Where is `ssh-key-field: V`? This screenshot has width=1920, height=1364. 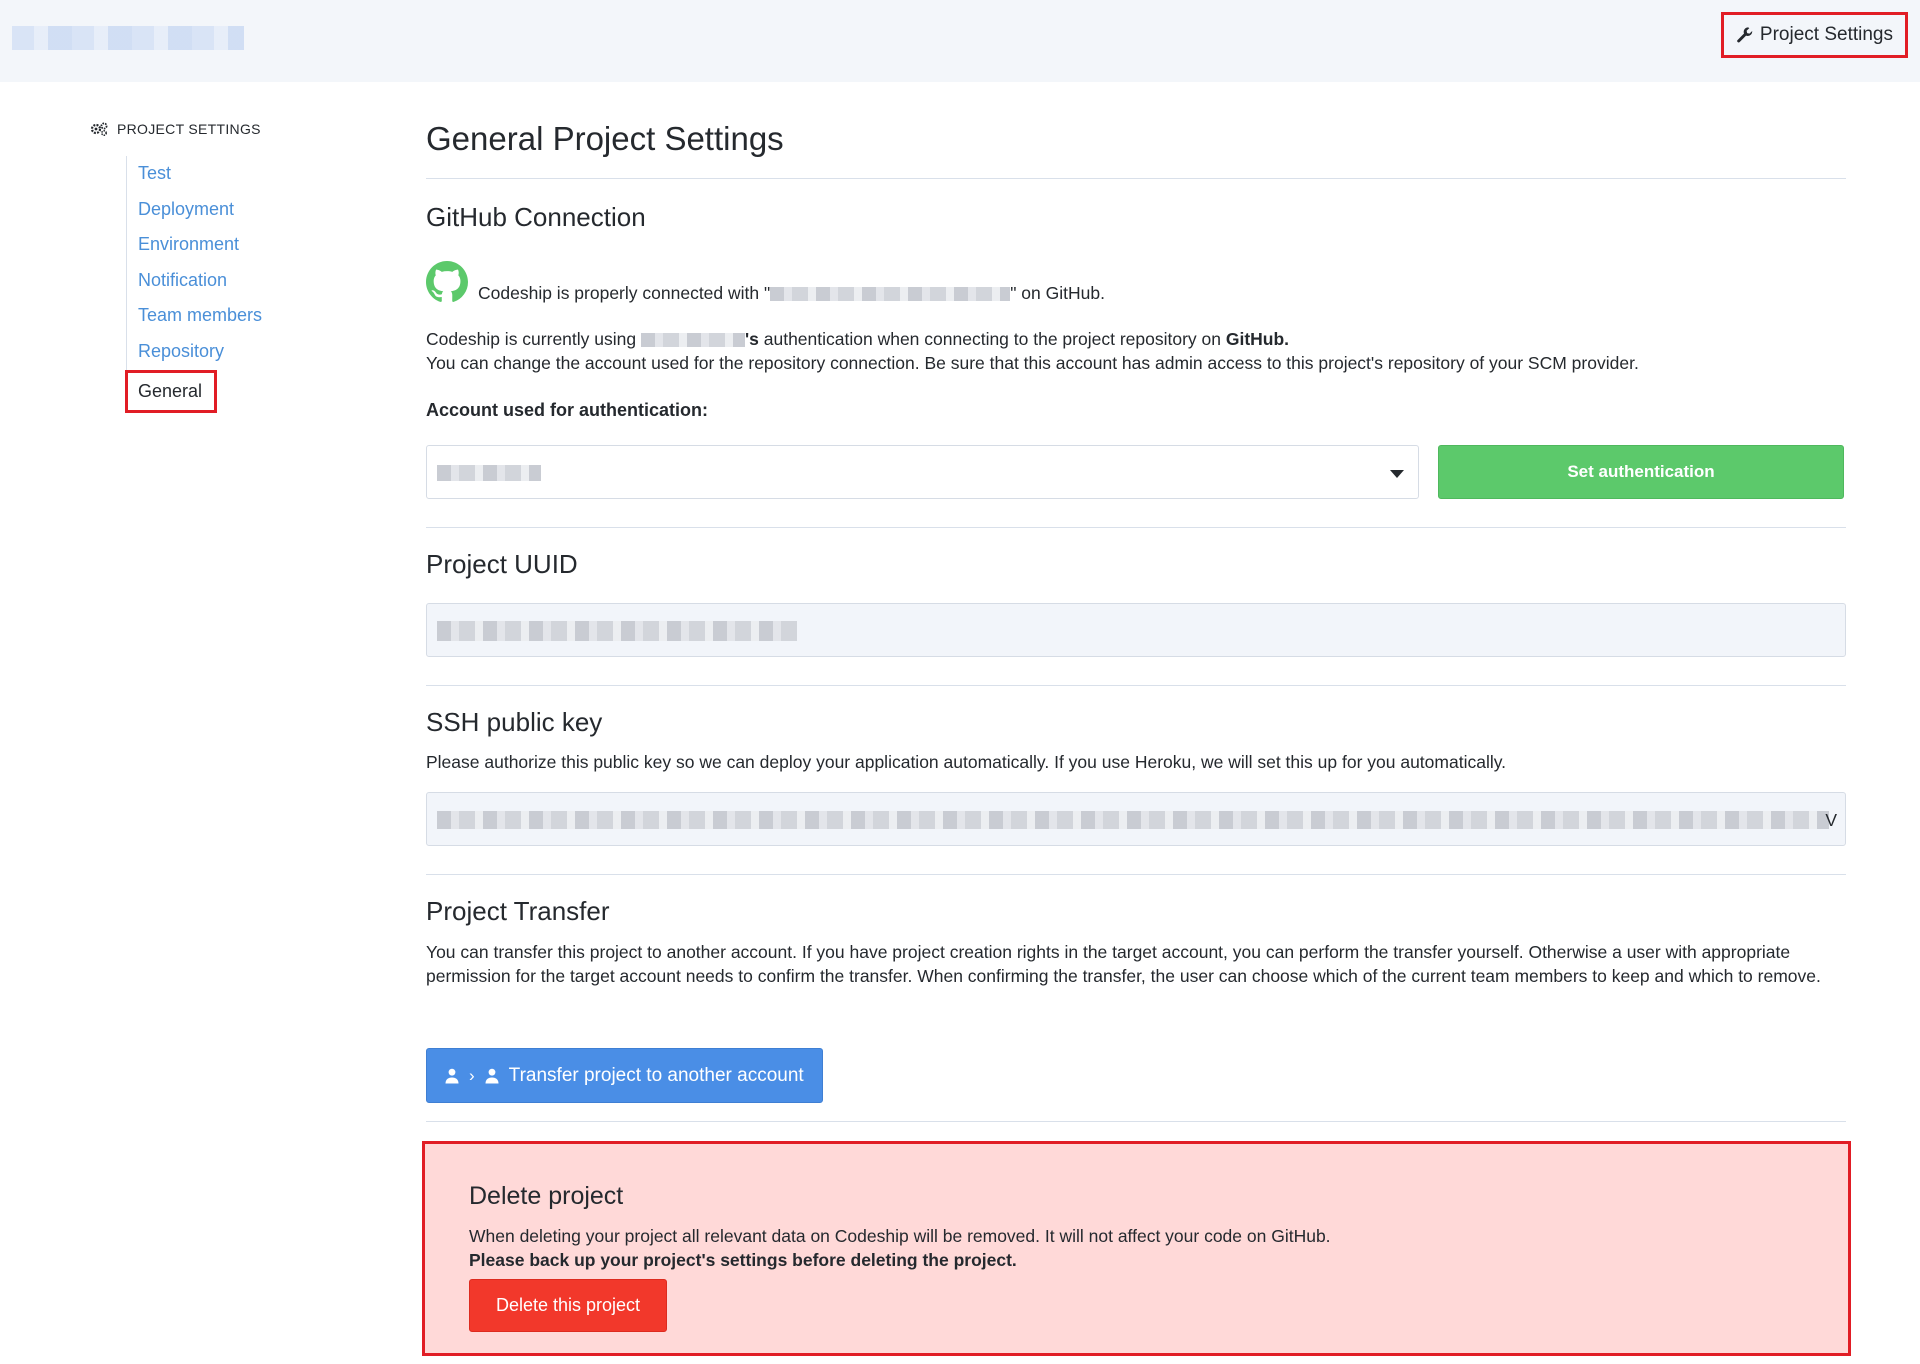
ssh-key-field: V is located at coordinates (1136, 819).